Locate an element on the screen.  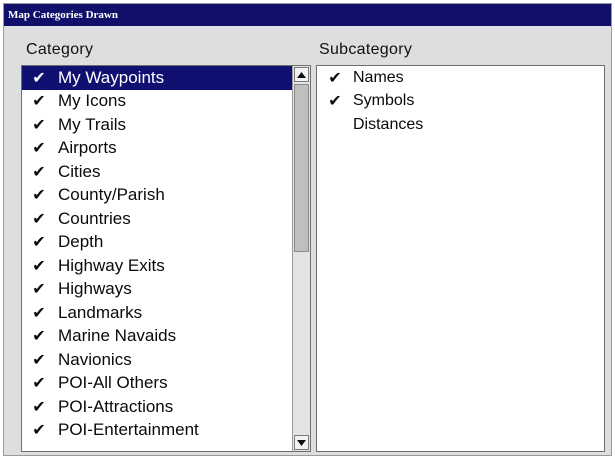
subcategory-item-label: Names is located at coordinates (378, 77).